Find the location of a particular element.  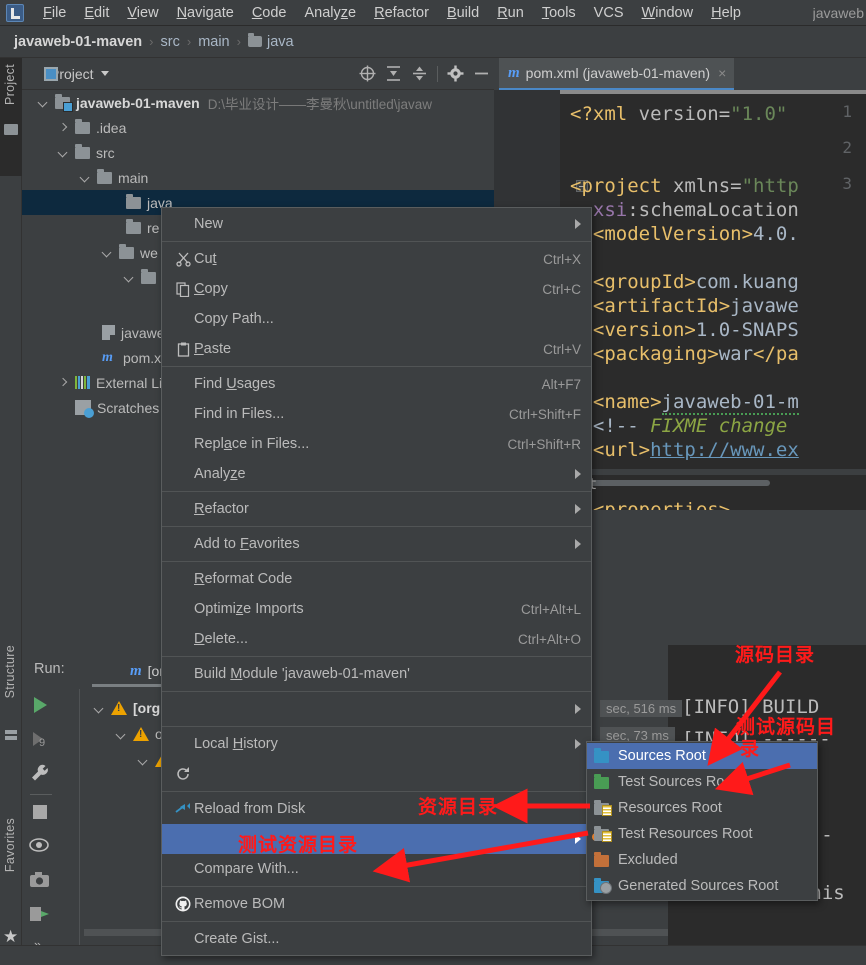

menu-item-label: Cut is located at coordinates (205, 259).